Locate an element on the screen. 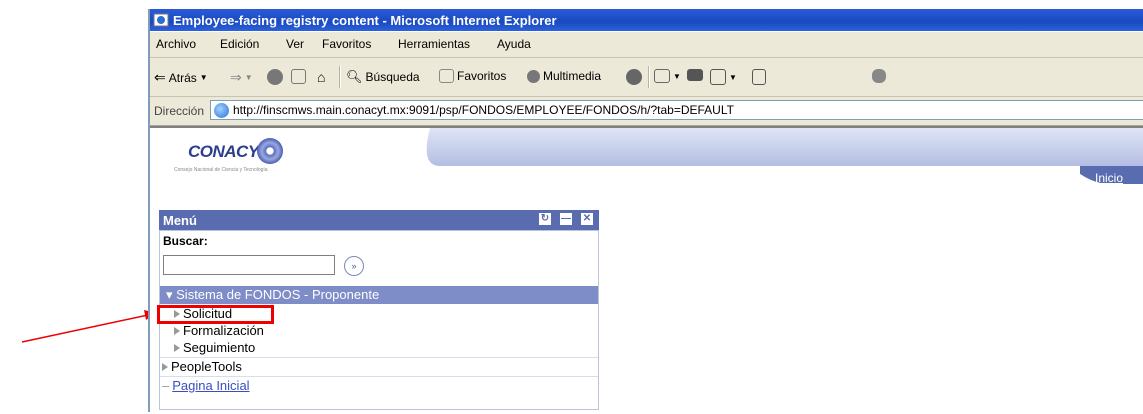 Image resolution: width=1143 pixels, height=414 pixels. document-icon is located at coordinates (759, 77).